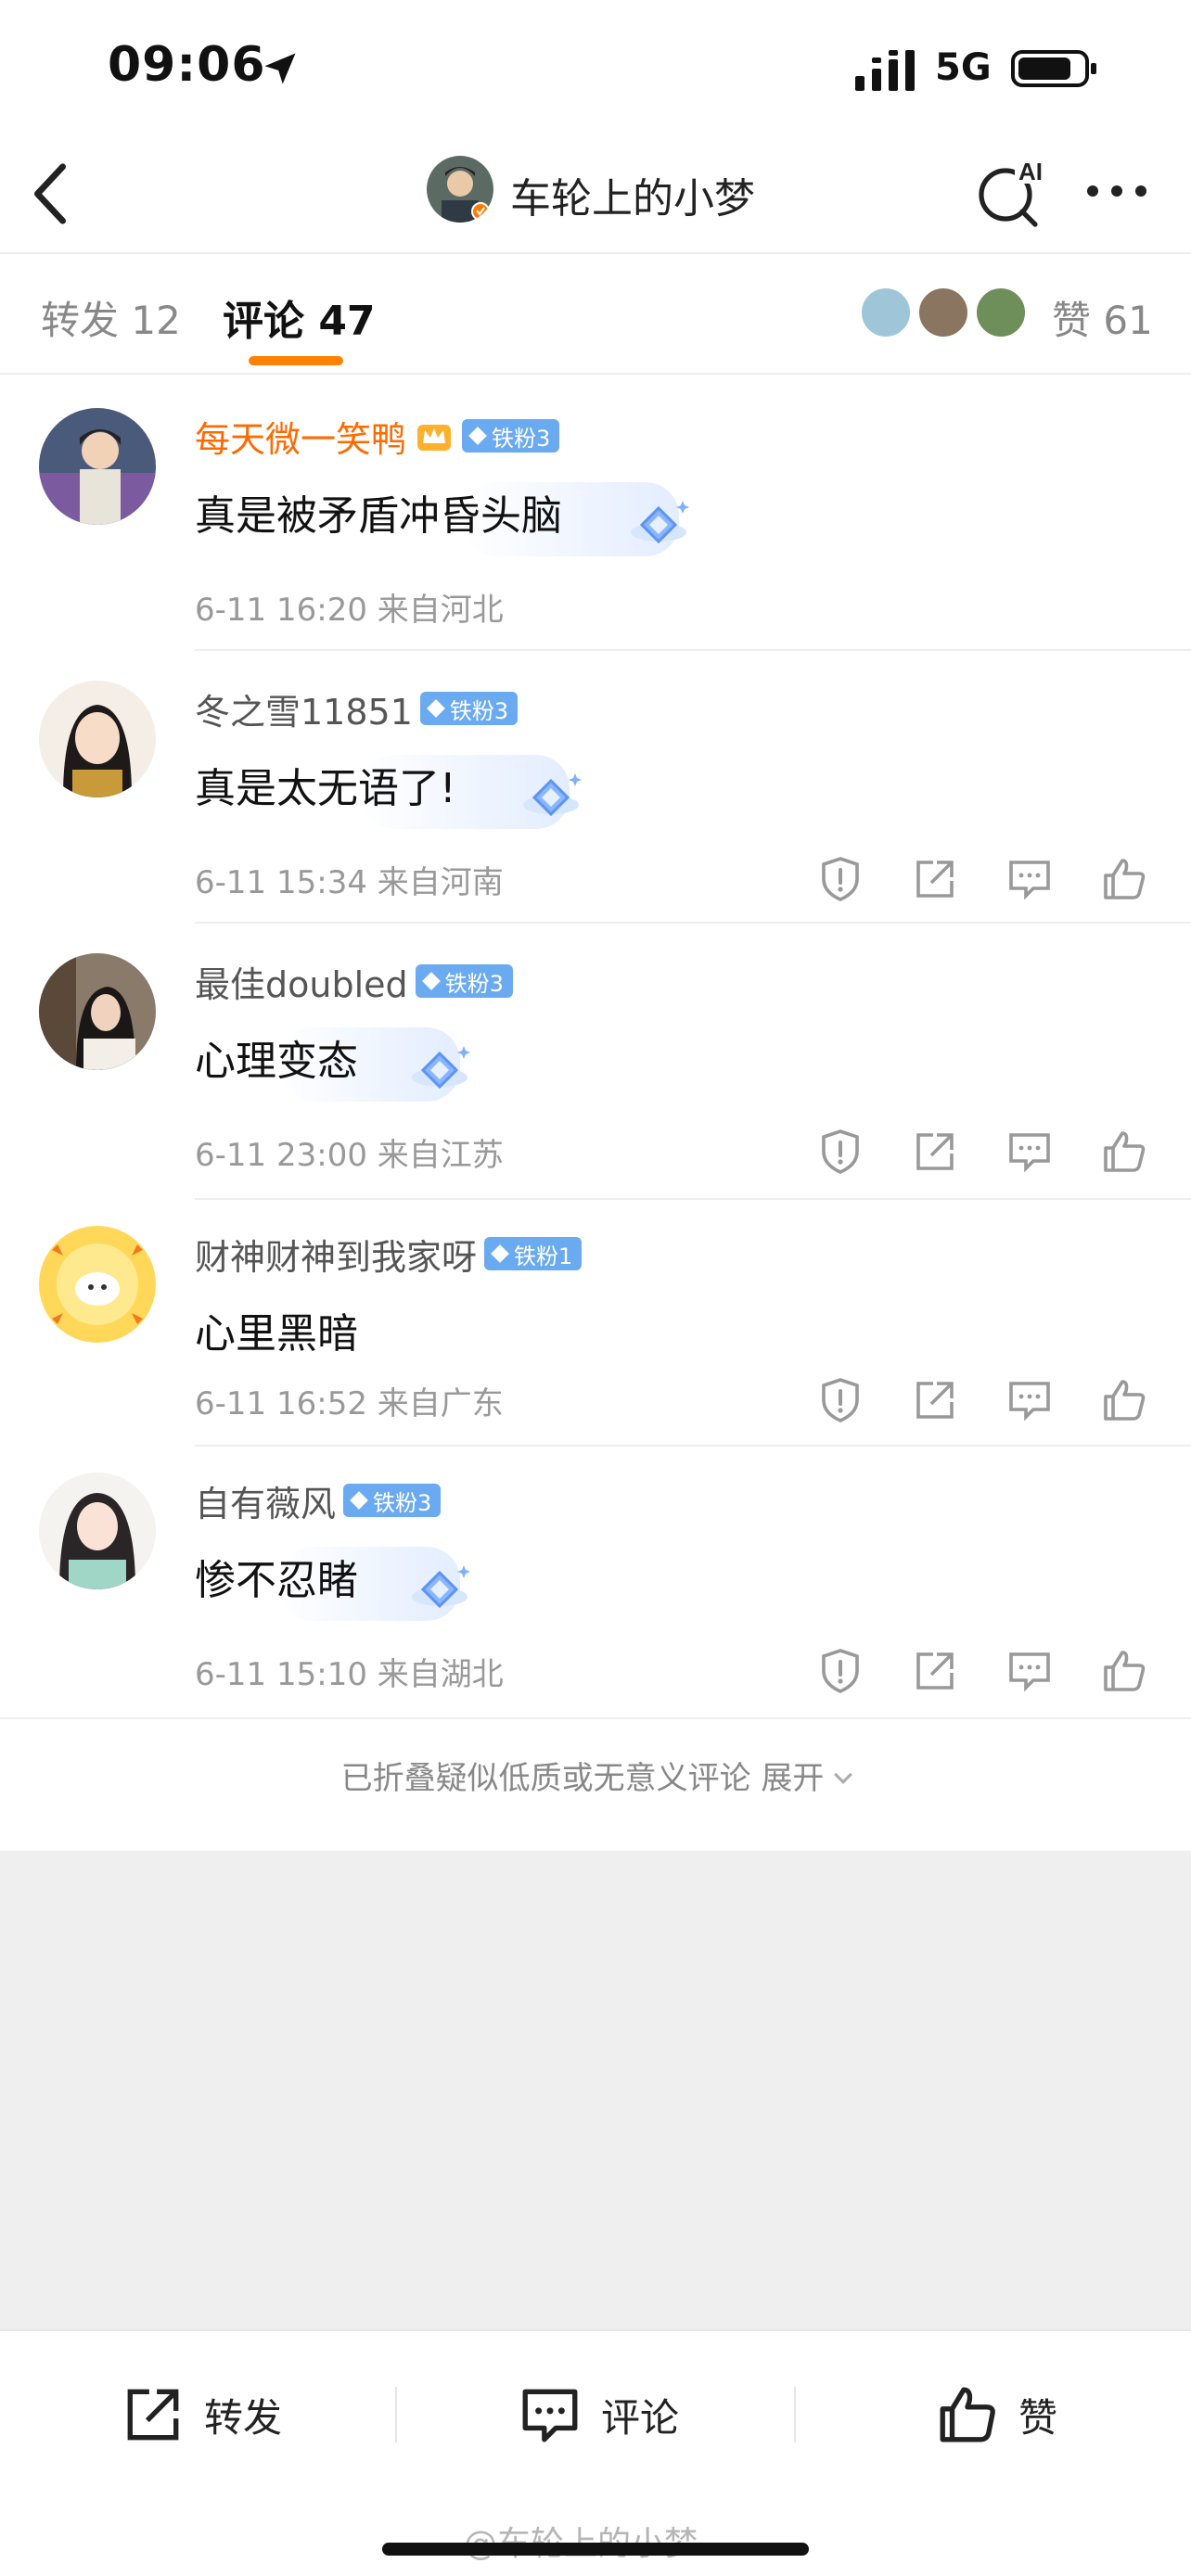  What do you see at coordinates (300, 437) in the screenshot?
I see `commenter-name: 每天微一笑鸭` at bounding box center [300, 437].